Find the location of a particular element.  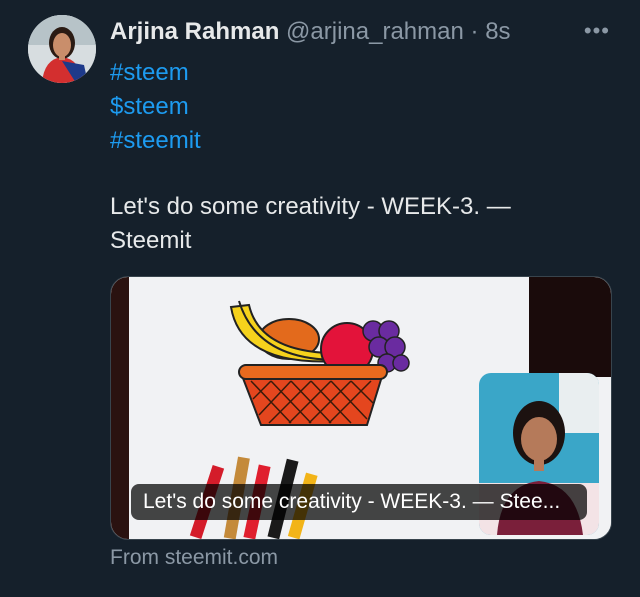

avatar is located at coordinates (62, 49).